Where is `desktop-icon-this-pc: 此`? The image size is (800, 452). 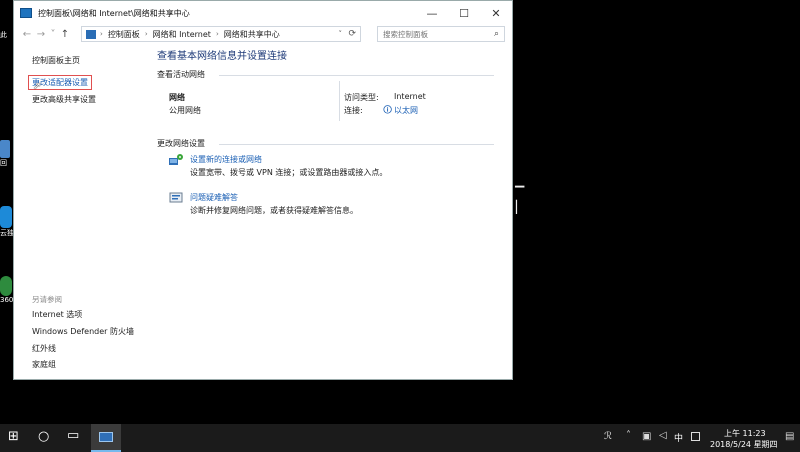
desktop-icon-this-pc: 此 is located at coordinates (7, 24).